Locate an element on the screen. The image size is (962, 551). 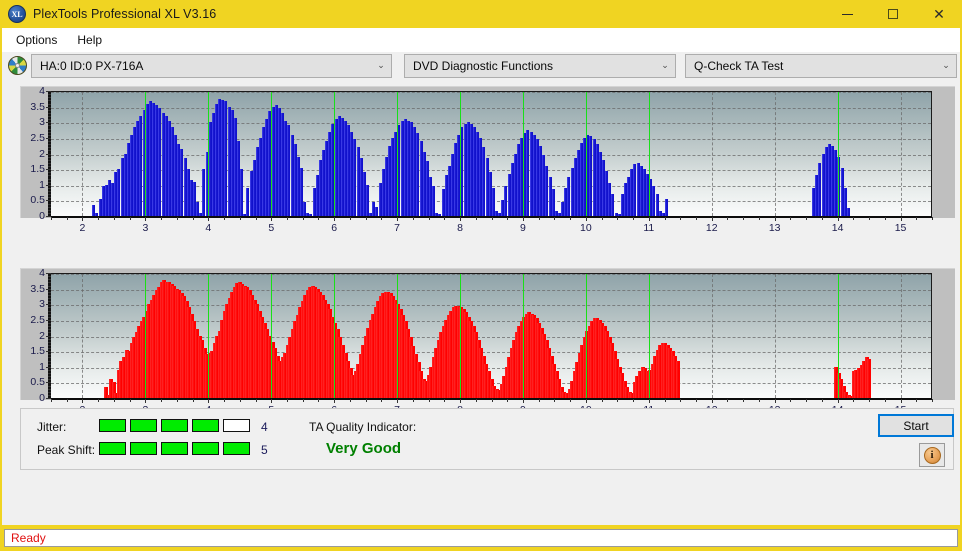
peak-shift-meter is located at coordinates (174, 448).